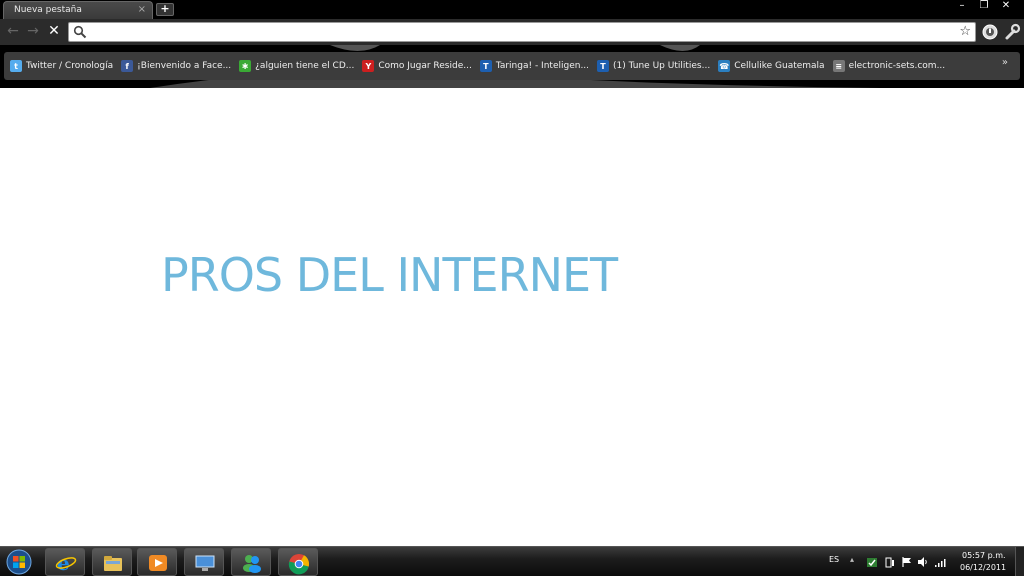 Image resolution: width=1024 pixels, height=576 pixels. I want to click on star-icon: ✱, so click(245, 66).